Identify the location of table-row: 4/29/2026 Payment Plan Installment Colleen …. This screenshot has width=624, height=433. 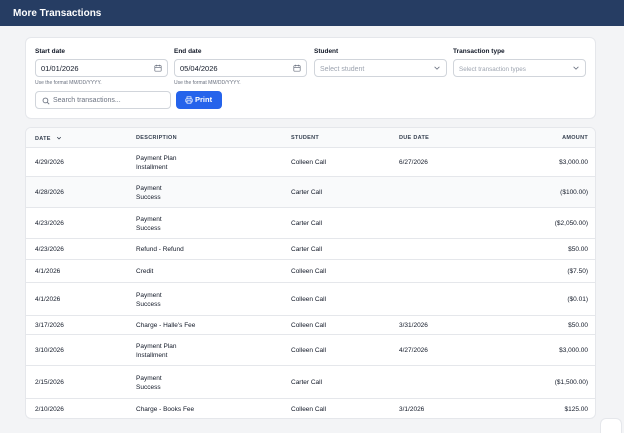
(310, 162).